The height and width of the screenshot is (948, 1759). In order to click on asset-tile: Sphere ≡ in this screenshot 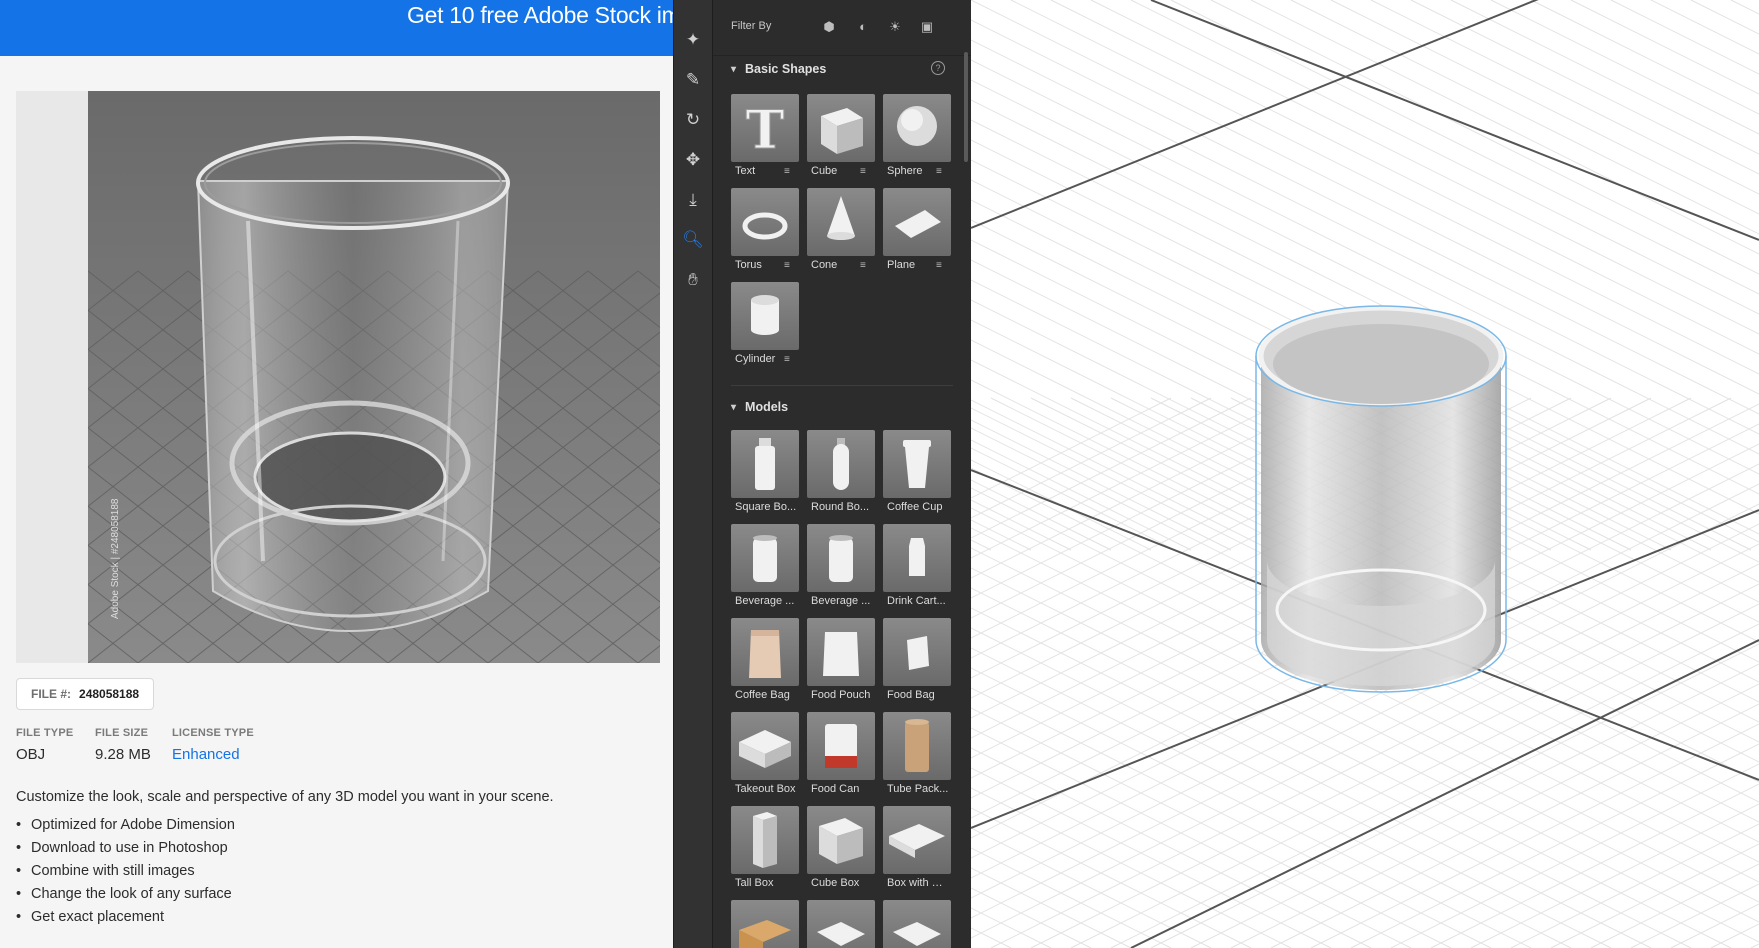, I will do `click(917, 137)`.